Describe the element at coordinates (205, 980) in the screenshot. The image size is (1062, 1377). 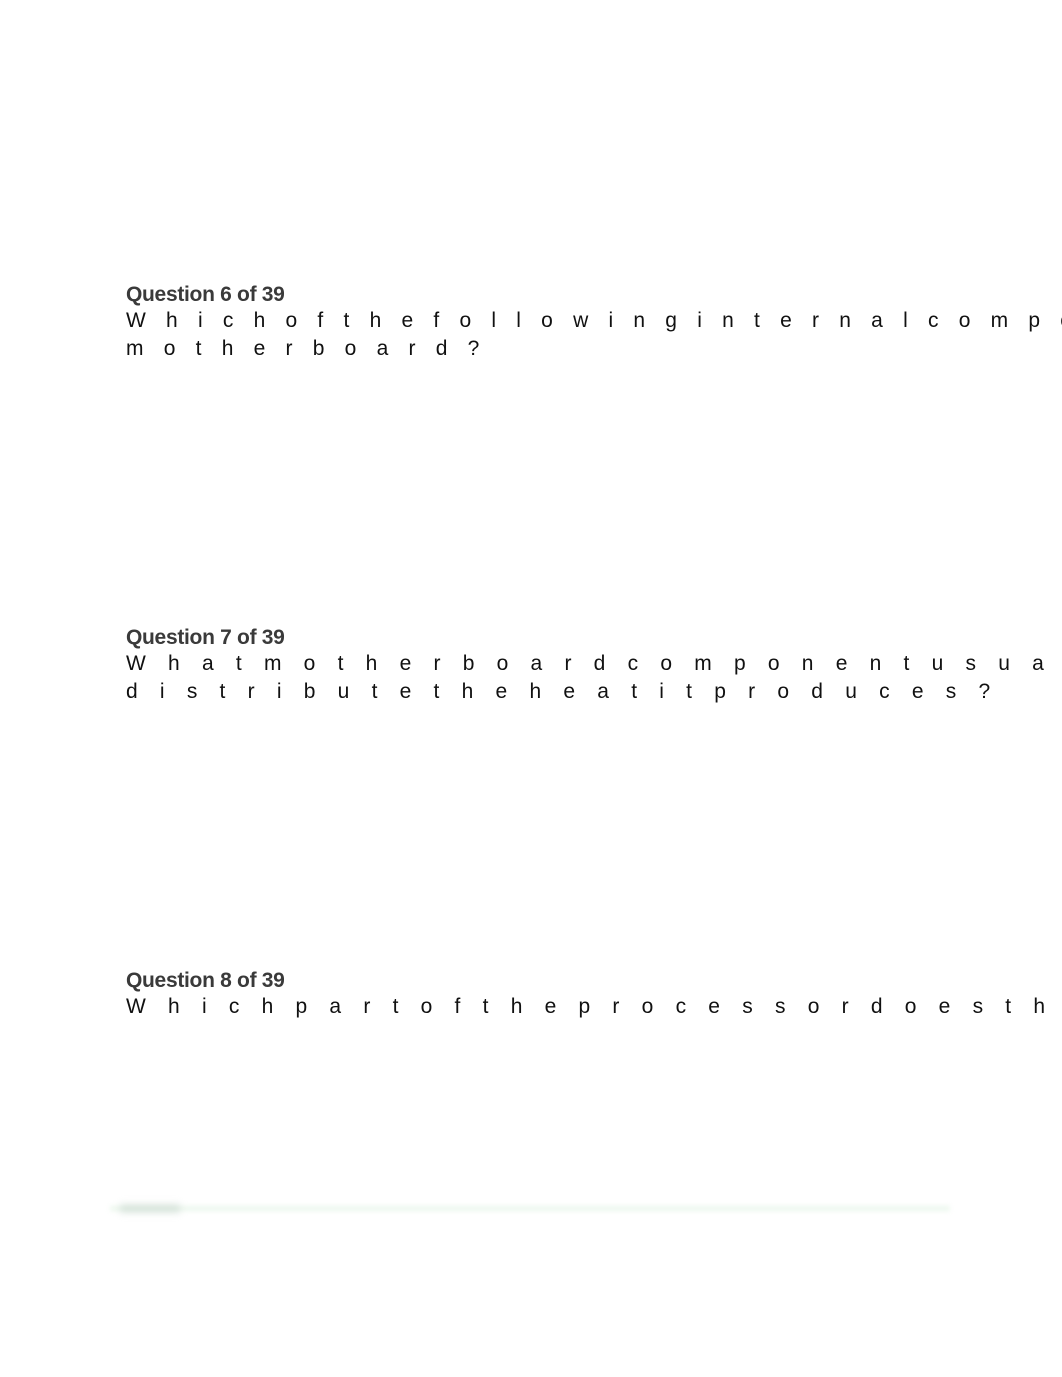
I see `question-title: Question 8 of 39` at that location.